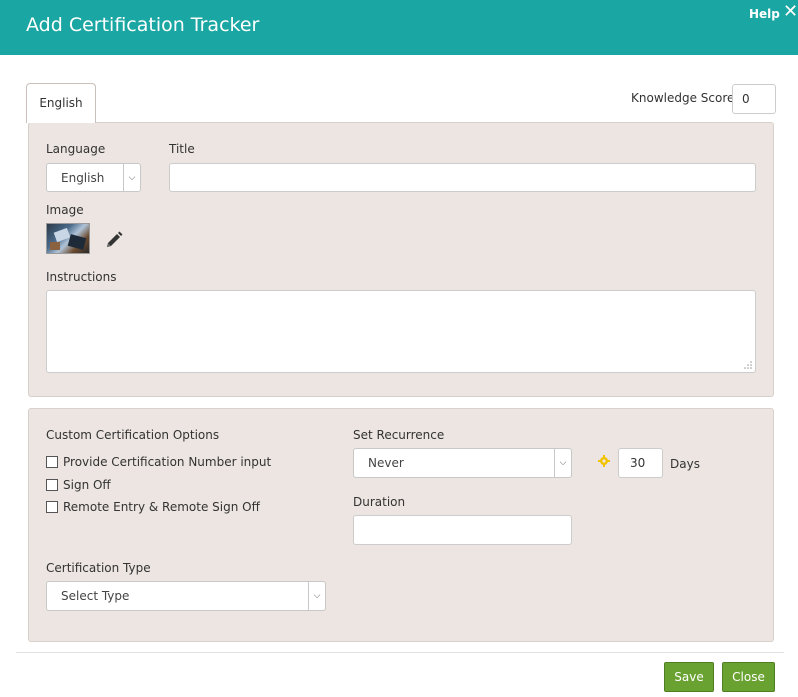 The height and width of the screenshot is (697, 798). What do you see at coordinates (167, 462) in the screenshot?
I see `checkbox-label: Provide Certification Number input` at bounding box center [167, 462].